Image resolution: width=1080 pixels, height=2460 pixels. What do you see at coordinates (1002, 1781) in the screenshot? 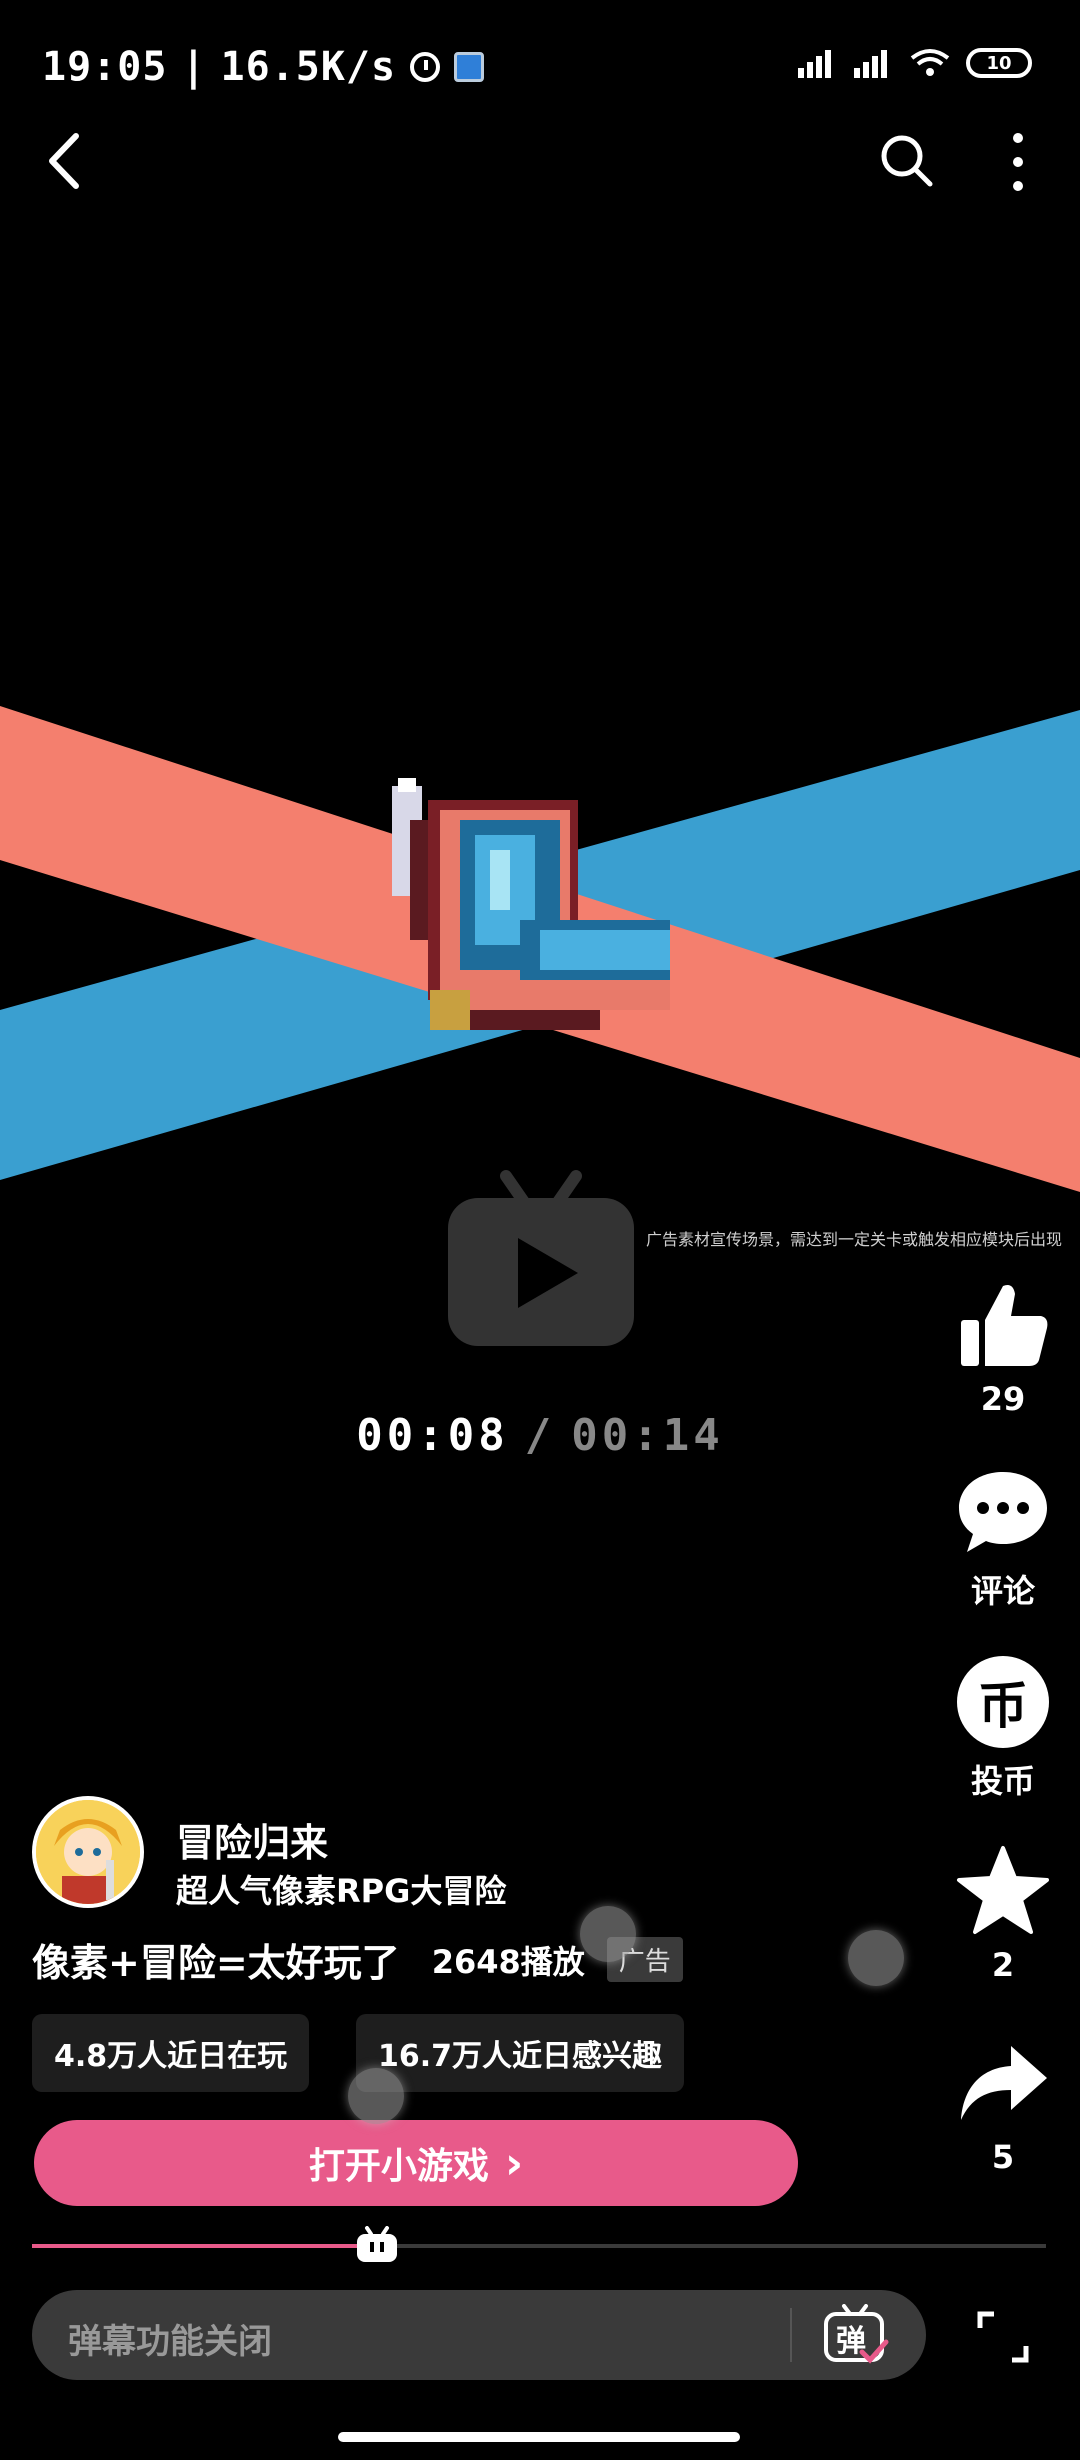
I see `coin-label: 投币` at bounding box center [1002, 1781].